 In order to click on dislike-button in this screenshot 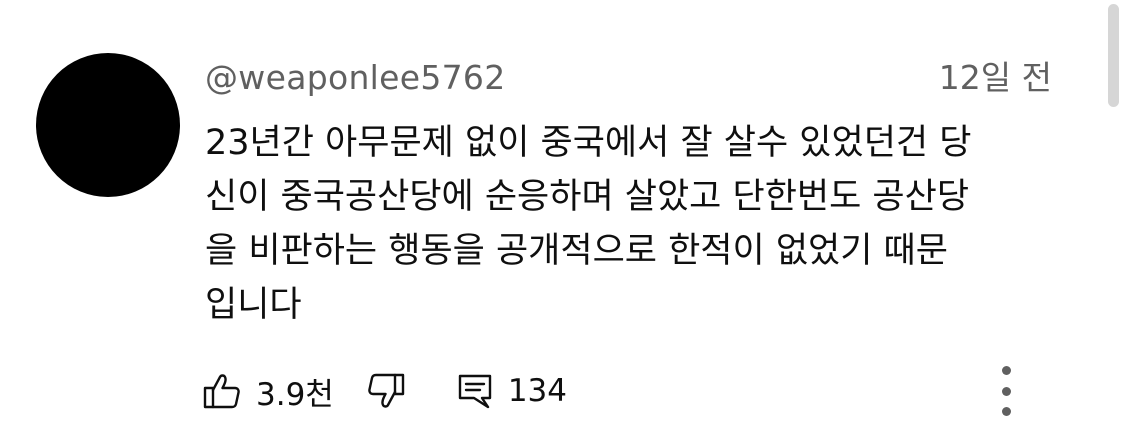, I will do `click(386, 391)`.